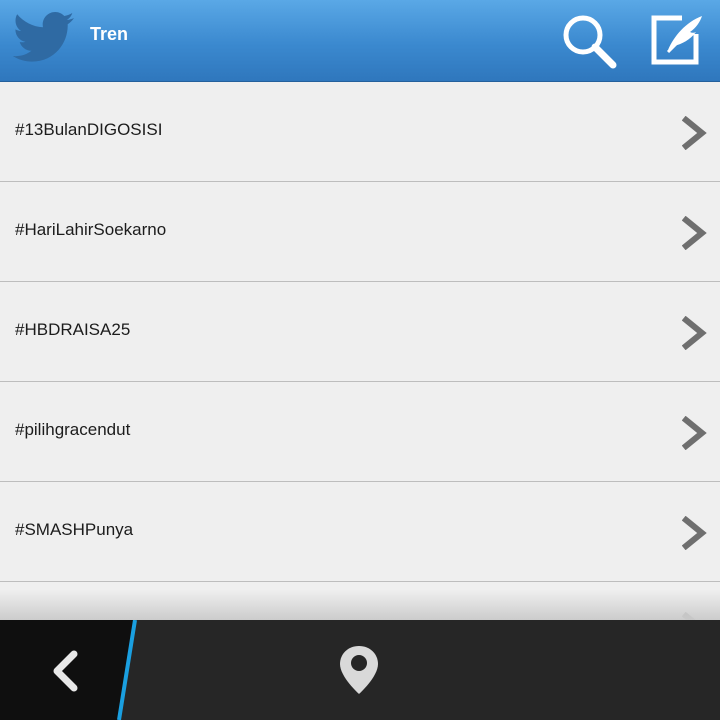 The height and width of the screenshot is (720, 720). Describe the element at coordinates (43, 37) in the screenshot. I see `twitter-bird-icon` at that location.